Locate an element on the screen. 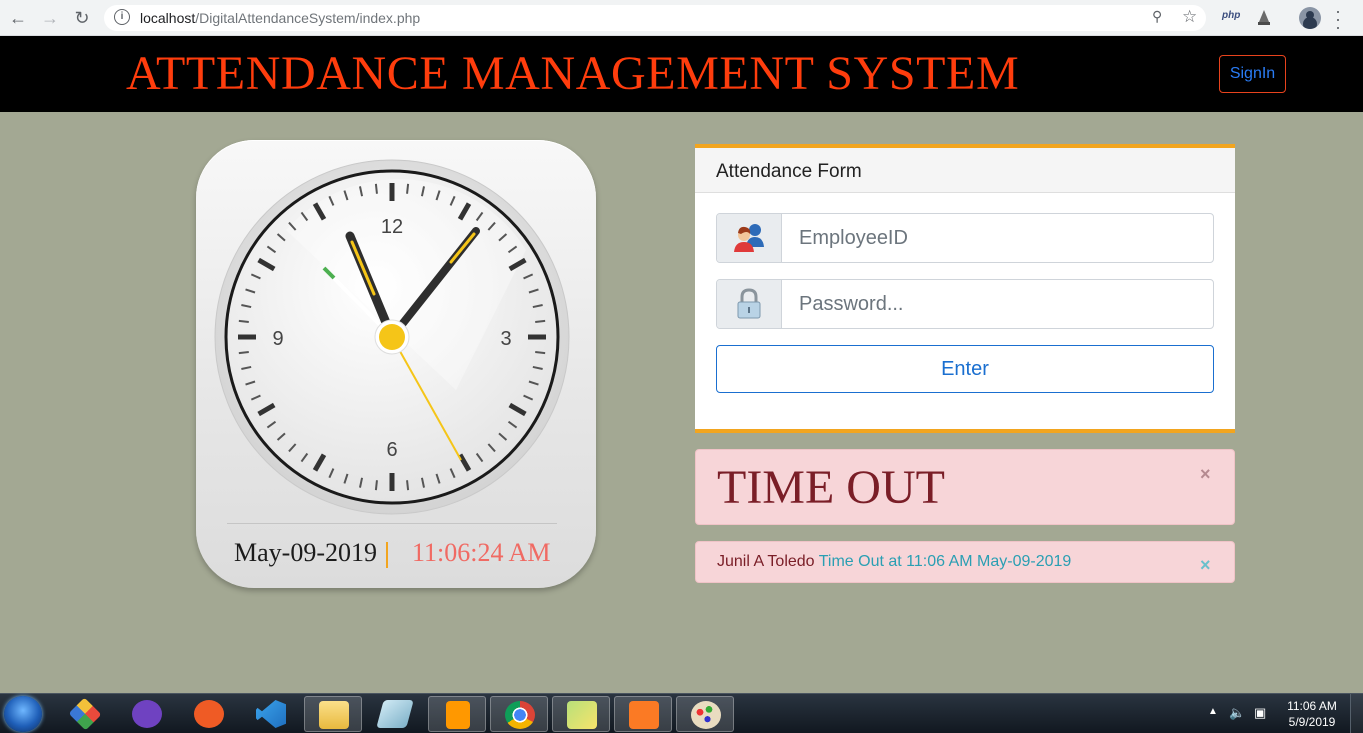  github-desktop-icon is located at coordinates (147, 714).